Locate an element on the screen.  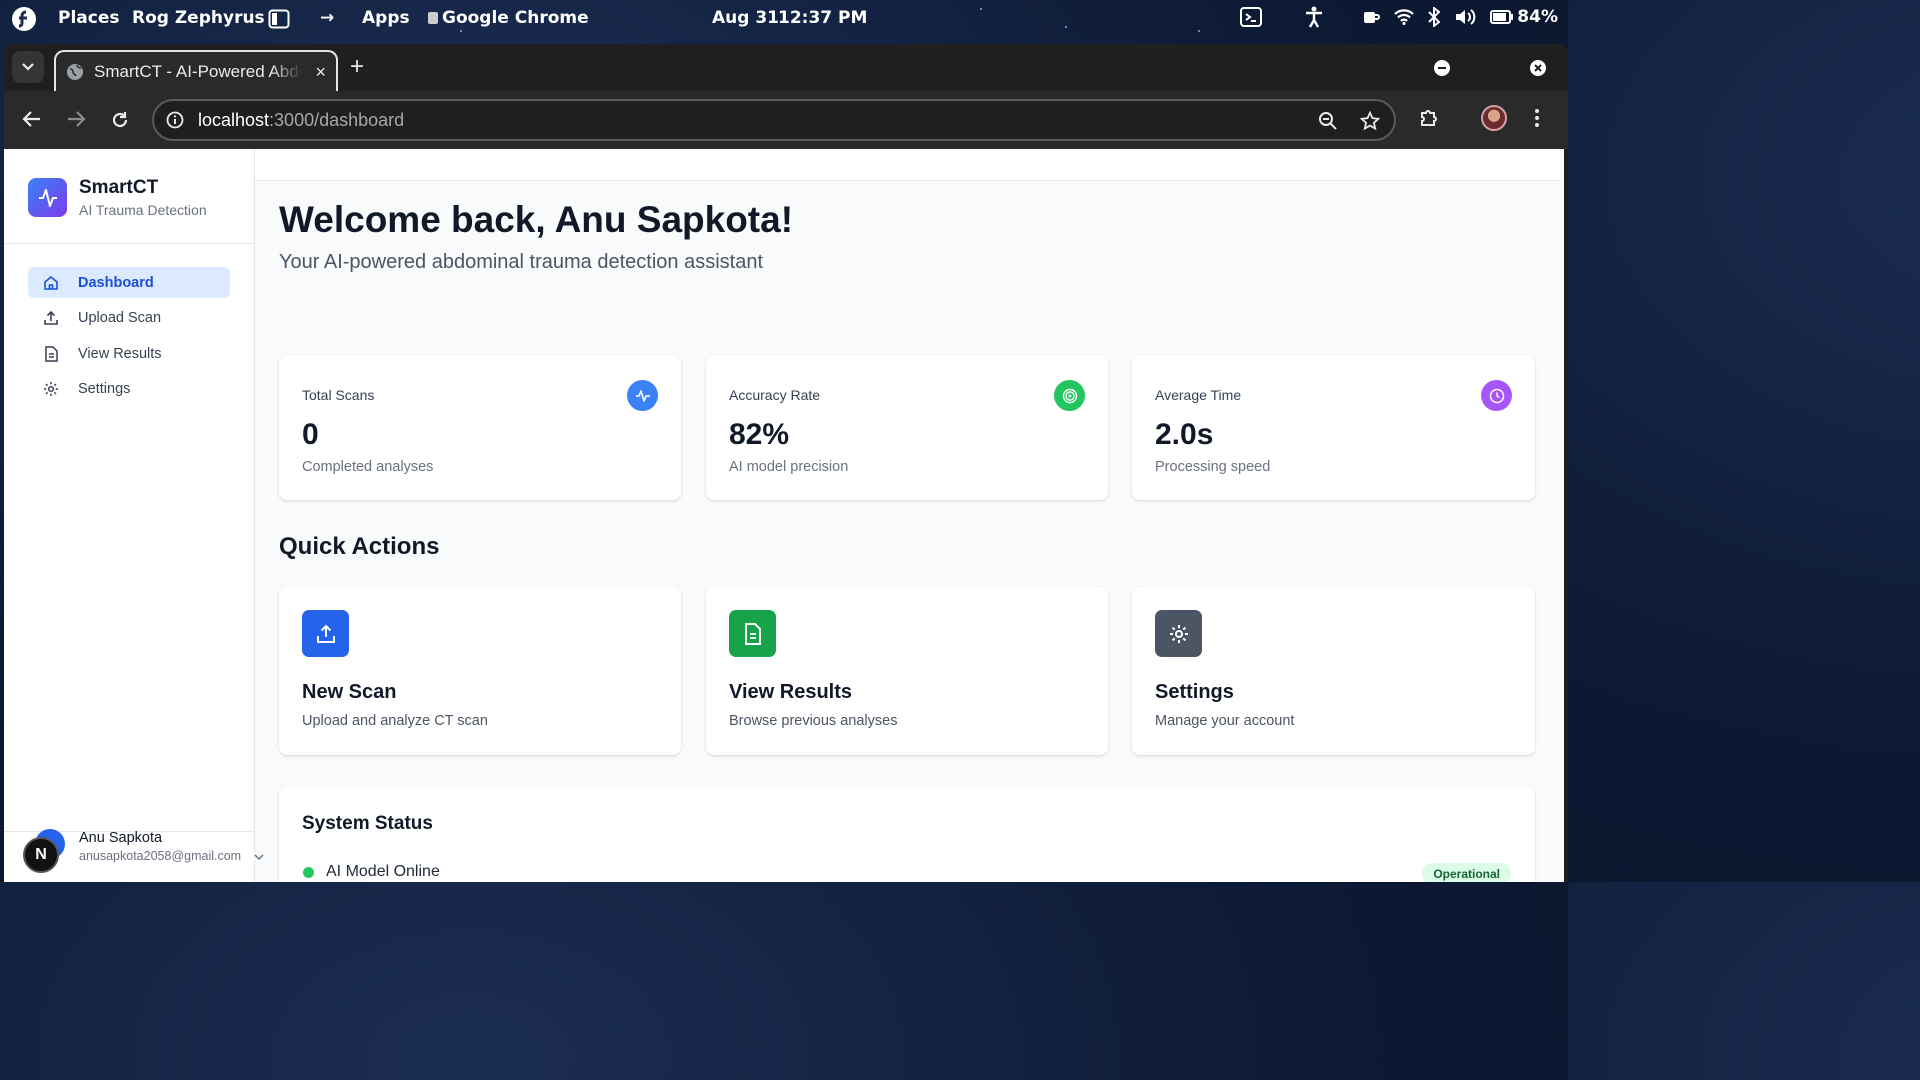
quick-action-title: Settings is located at coordinates (1194, 692).